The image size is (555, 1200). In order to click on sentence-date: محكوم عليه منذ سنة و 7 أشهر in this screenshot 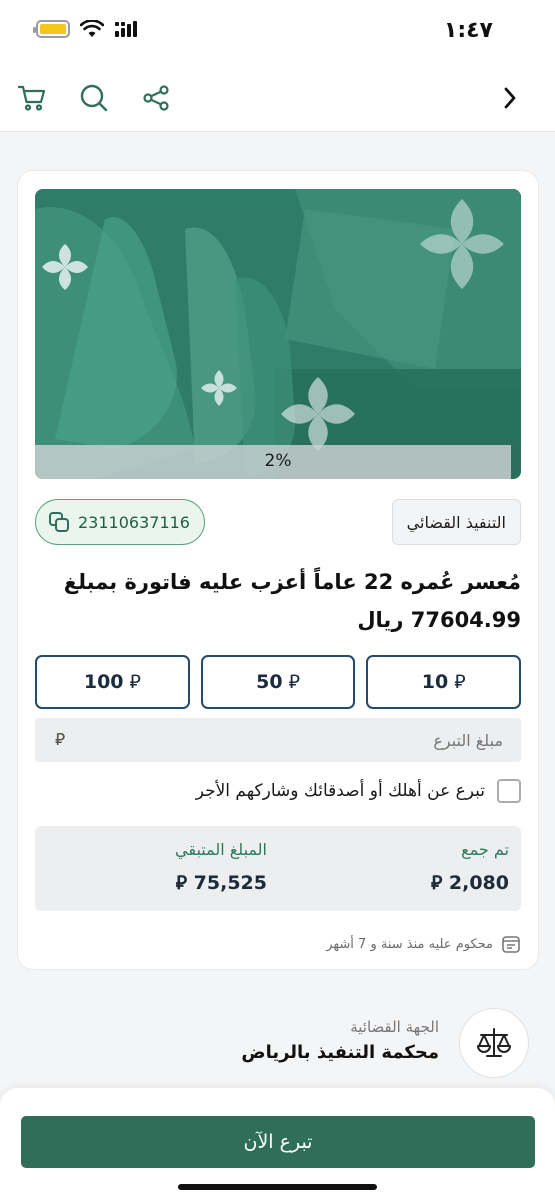, I will do `click(278, 944)`.